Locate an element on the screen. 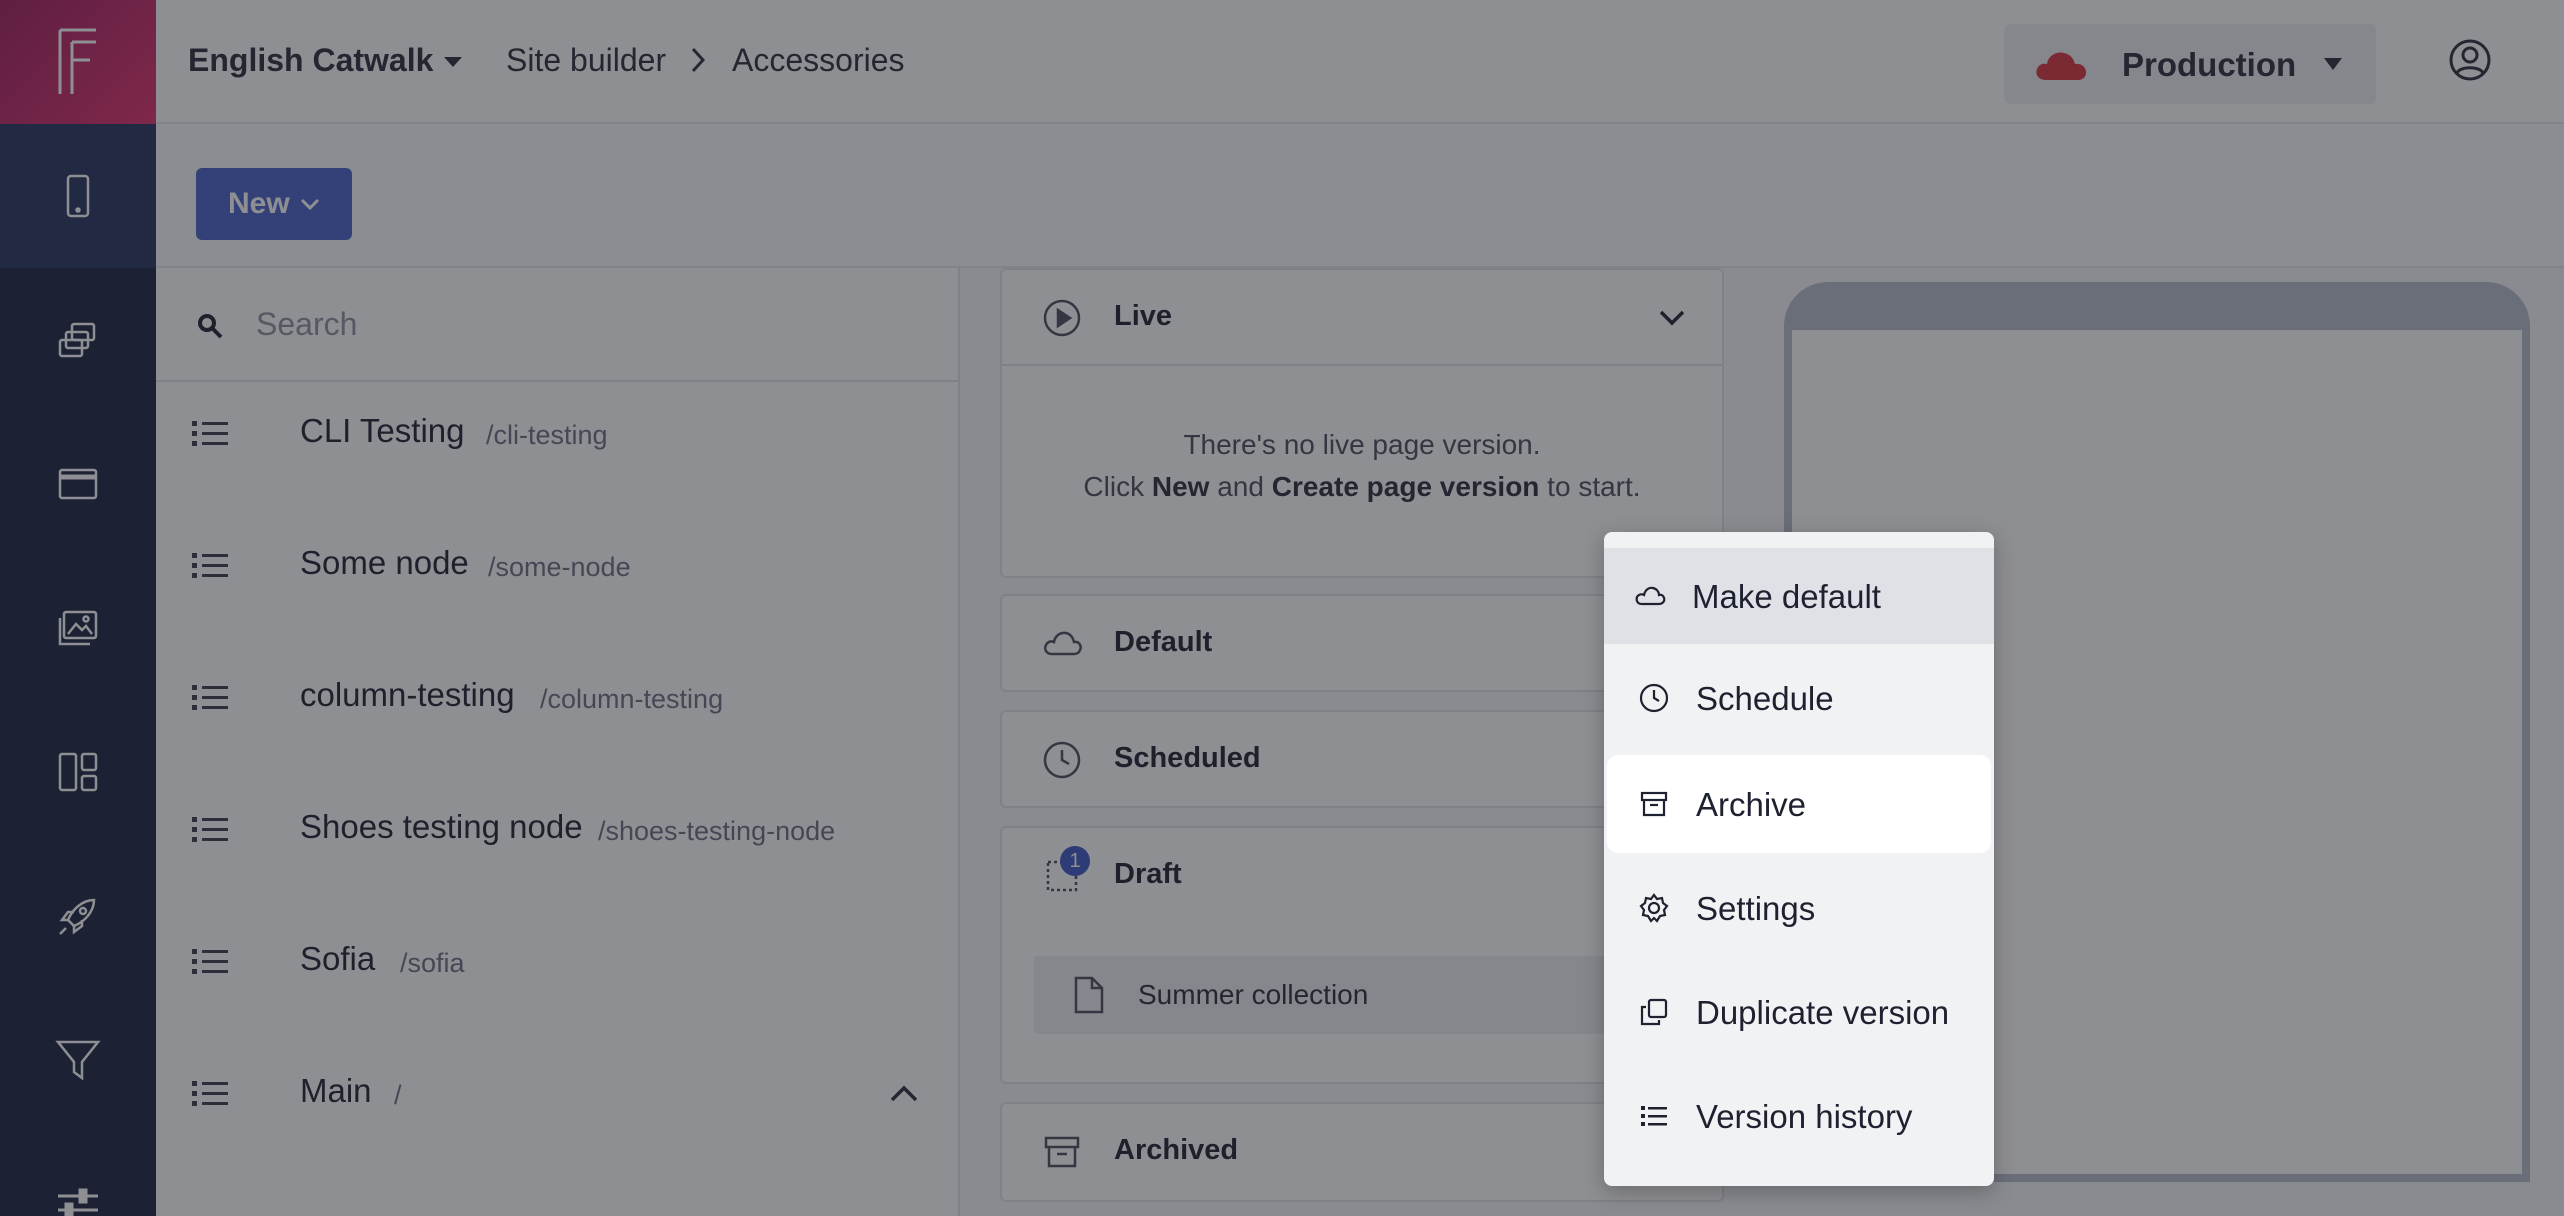 This screenshot has height=1216, width=2564. menu-item-duplicate-version: Duplicate version is located at coordinates (1799, 1012).